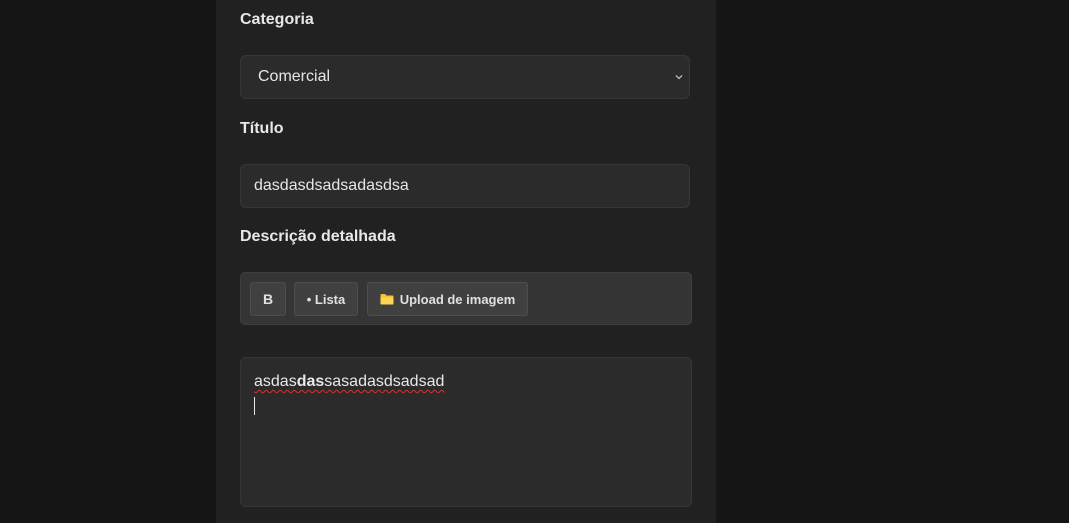  Describe the element at coordinates (254, 406) in the screenshot. I see `text-caret` at that location.